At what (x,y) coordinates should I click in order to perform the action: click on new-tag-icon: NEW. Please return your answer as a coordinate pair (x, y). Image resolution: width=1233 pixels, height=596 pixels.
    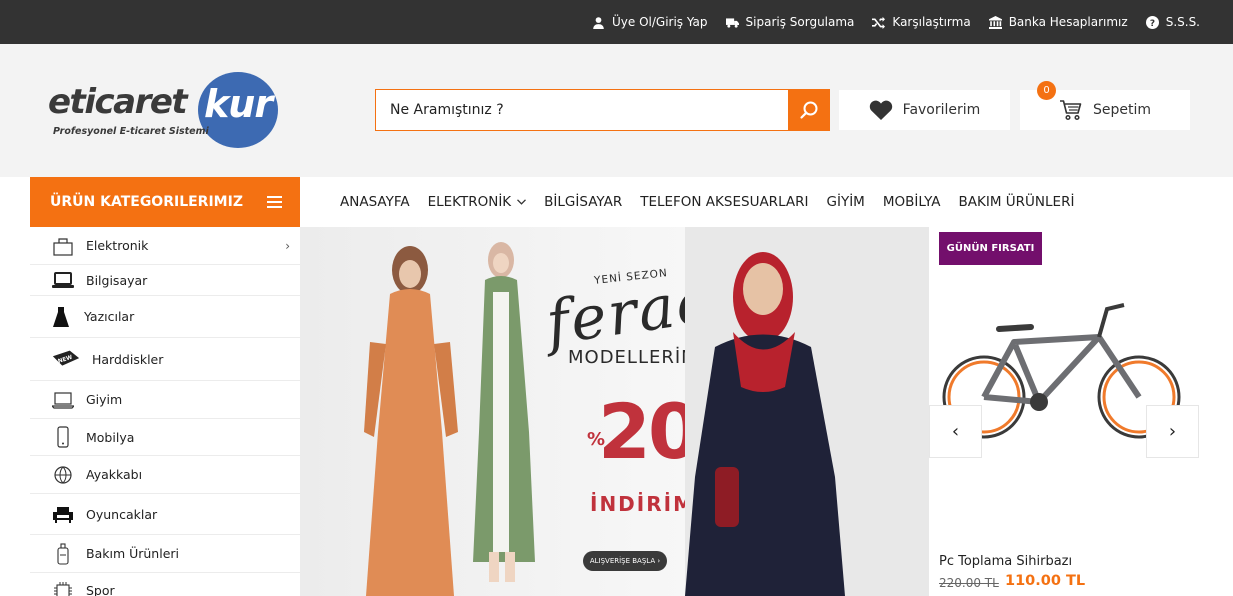
    Looking at the image, I should click on (66, 359).